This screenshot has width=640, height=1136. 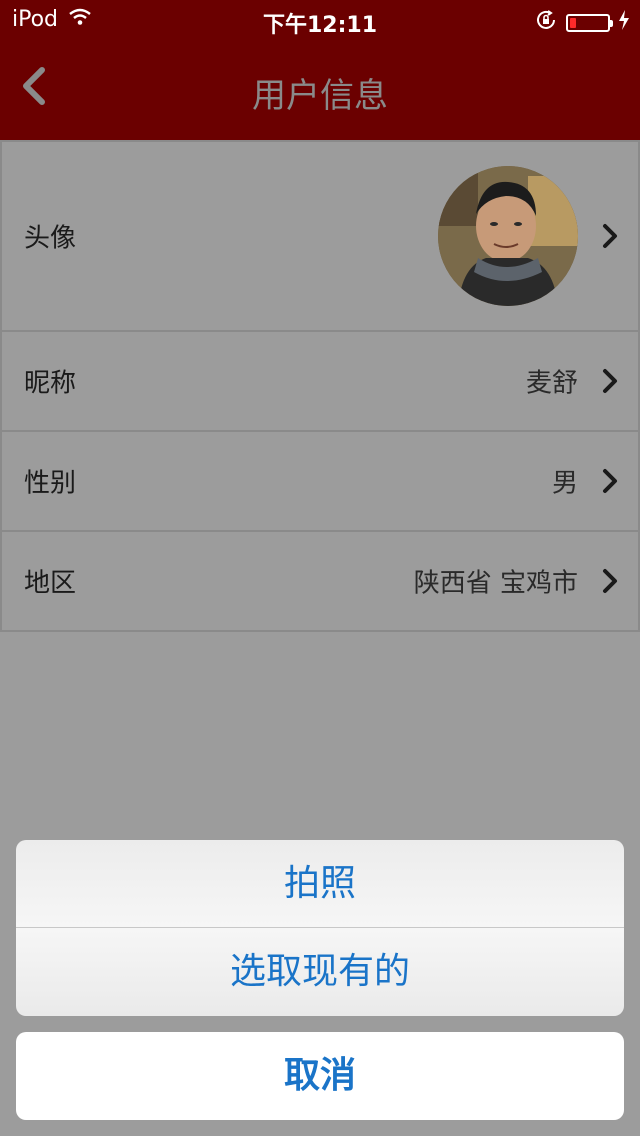 What do you see at coordinates (320, 482) in the screenshot?
I see `row-gender: 性别 男` at bounding box center [320, 482].